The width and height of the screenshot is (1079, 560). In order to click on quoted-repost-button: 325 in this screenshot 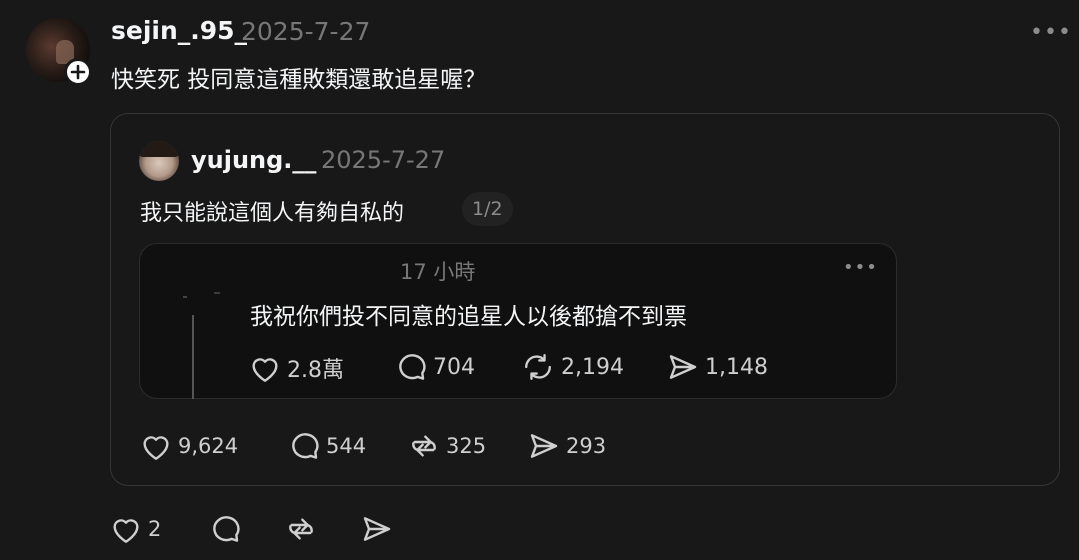, I will do `click(447, 446)`.